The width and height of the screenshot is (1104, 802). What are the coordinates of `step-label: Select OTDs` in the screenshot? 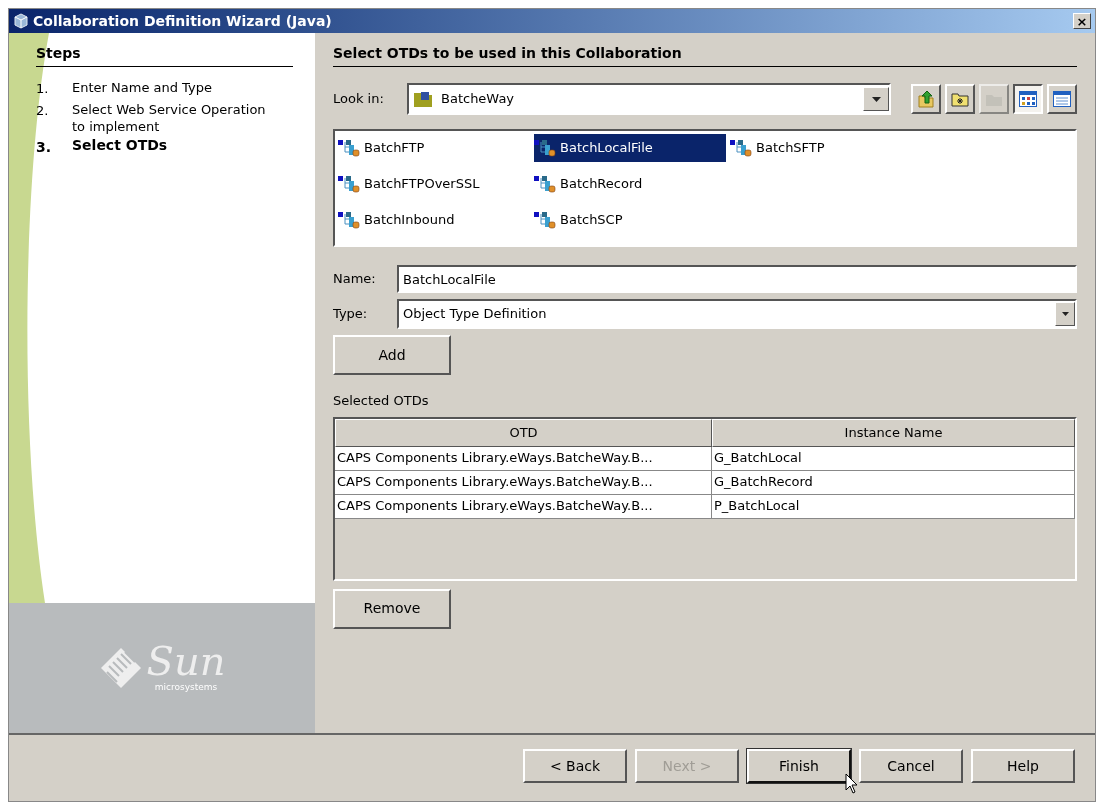 It's located at (120, 145).